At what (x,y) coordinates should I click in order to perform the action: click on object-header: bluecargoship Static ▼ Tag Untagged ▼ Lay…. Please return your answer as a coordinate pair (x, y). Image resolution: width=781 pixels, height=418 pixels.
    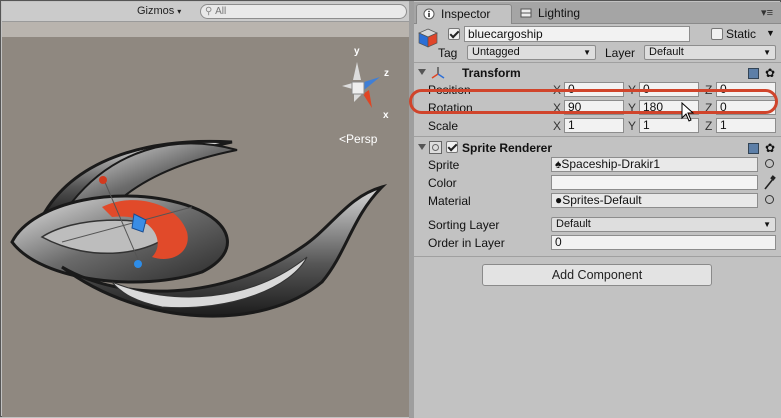
    Looking at the image, I should click on (597, 43).